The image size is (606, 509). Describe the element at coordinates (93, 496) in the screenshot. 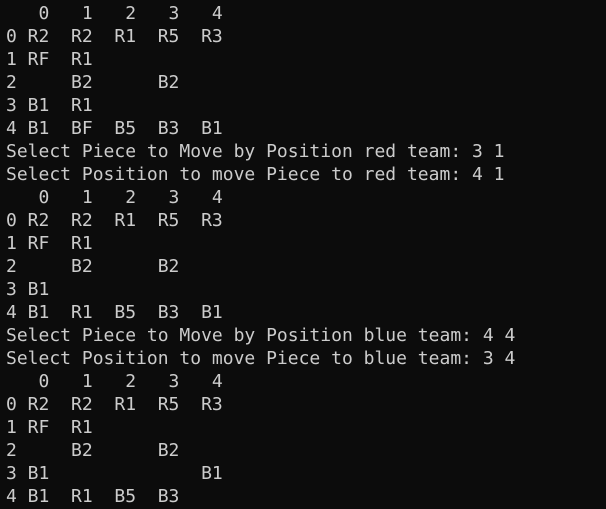

I see `board-row: 4 B1 R1 B5 B3` at that location.